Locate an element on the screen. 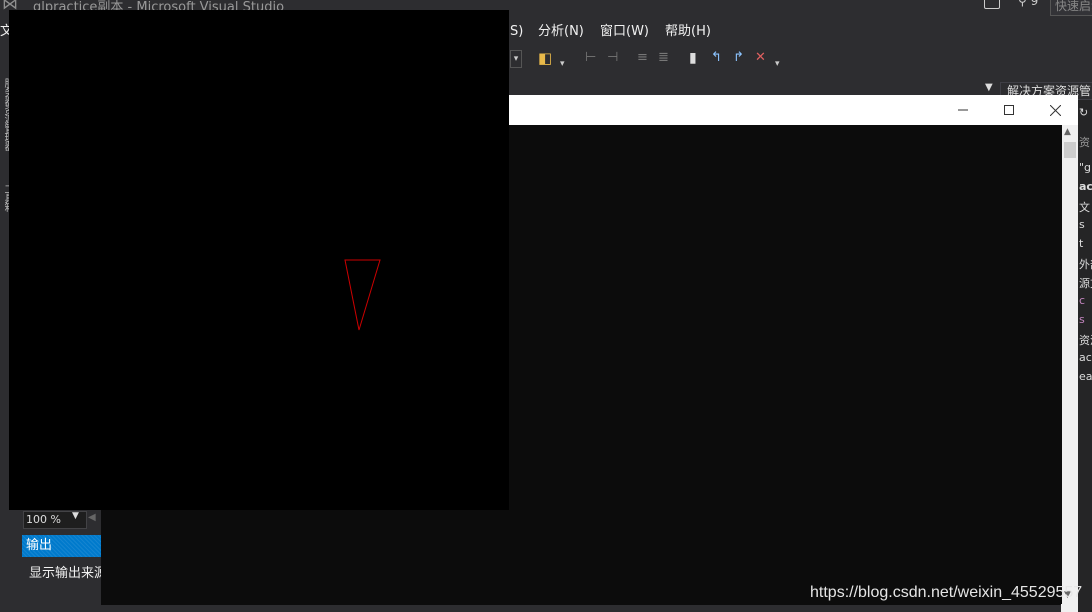  list-item: 资 is located at coordinates (1084, 142).